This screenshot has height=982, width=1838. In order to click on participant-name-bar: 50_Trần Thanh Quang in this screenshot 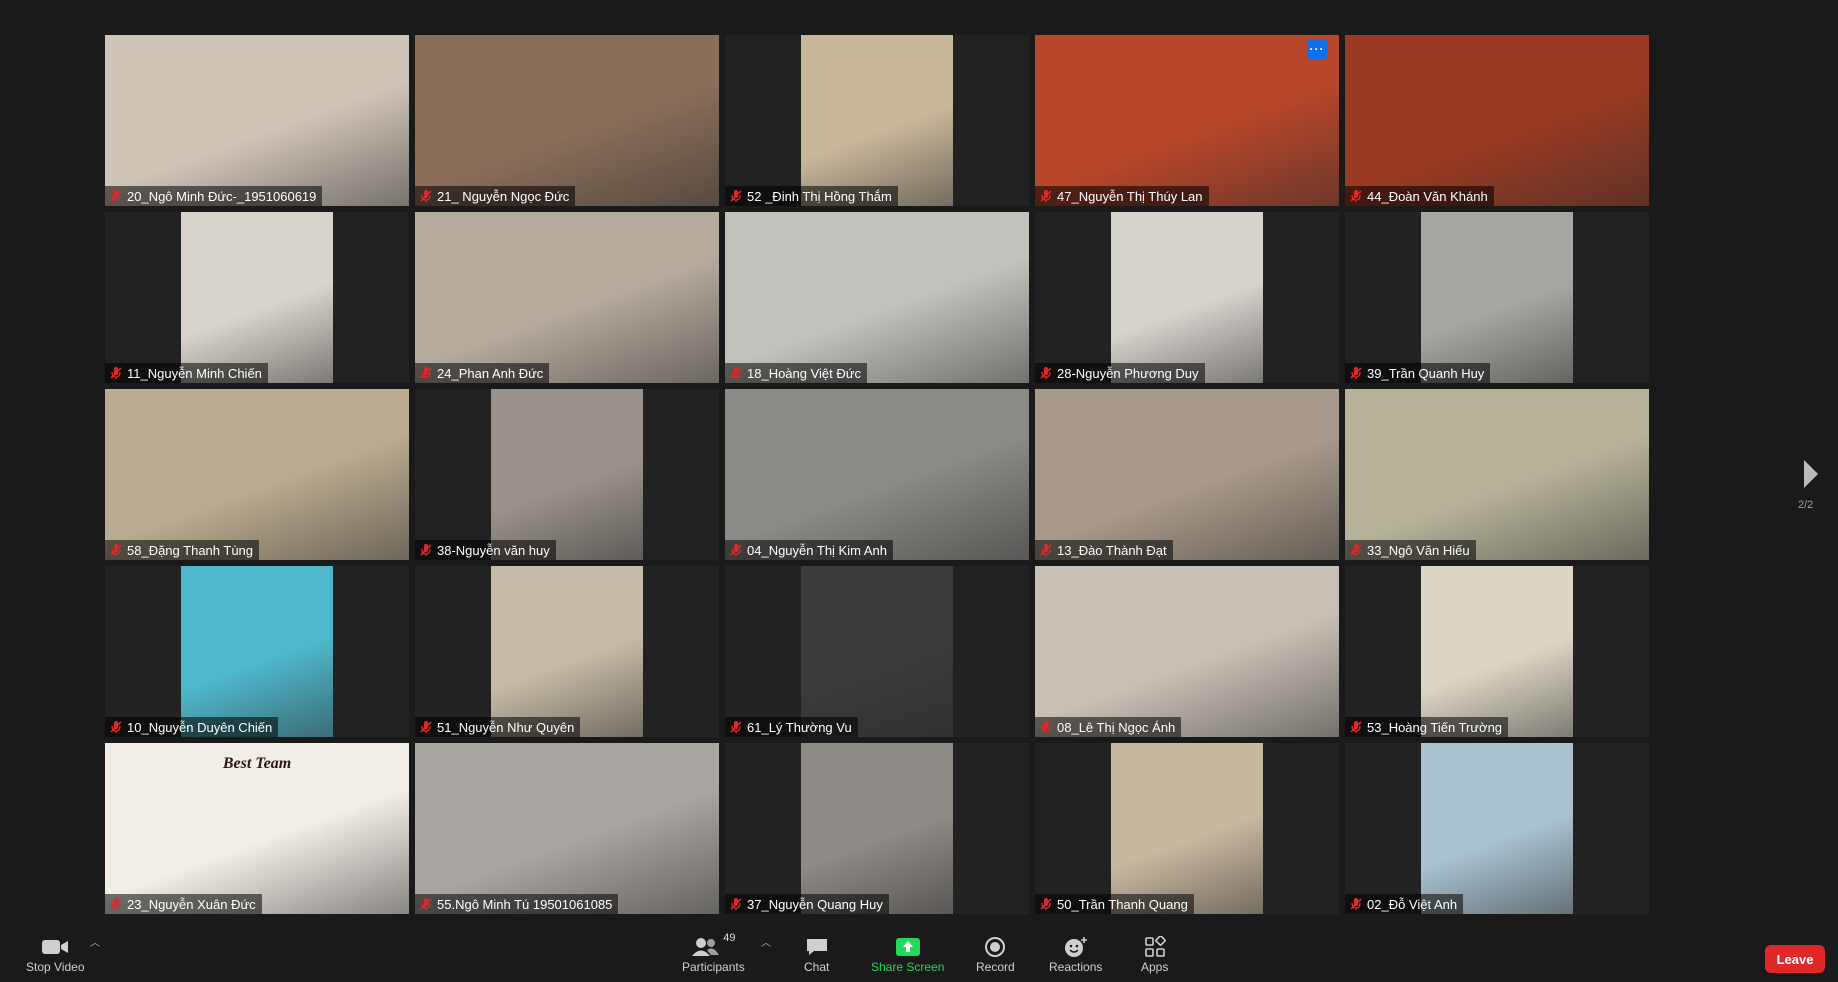, I will do `click(1114, 904)`.